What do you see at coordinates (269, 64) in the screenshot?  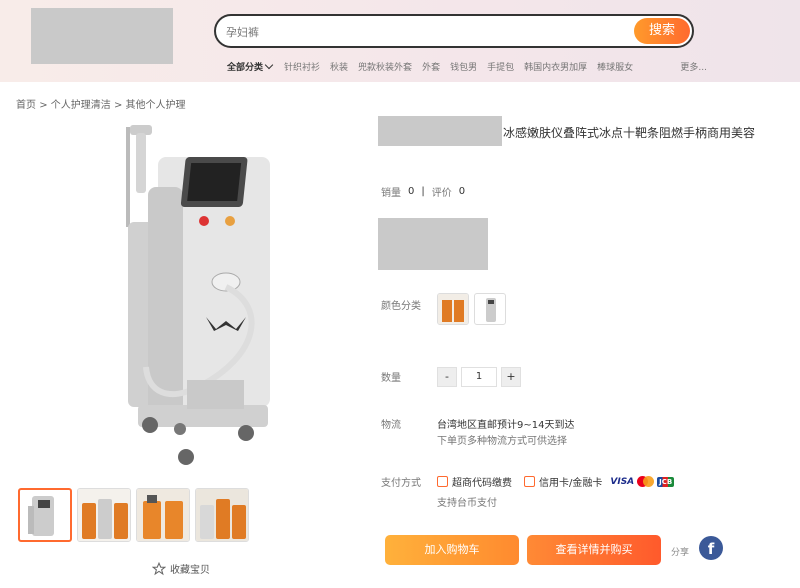 I see `chevron-down-icon` at bounding box center [269, 64].